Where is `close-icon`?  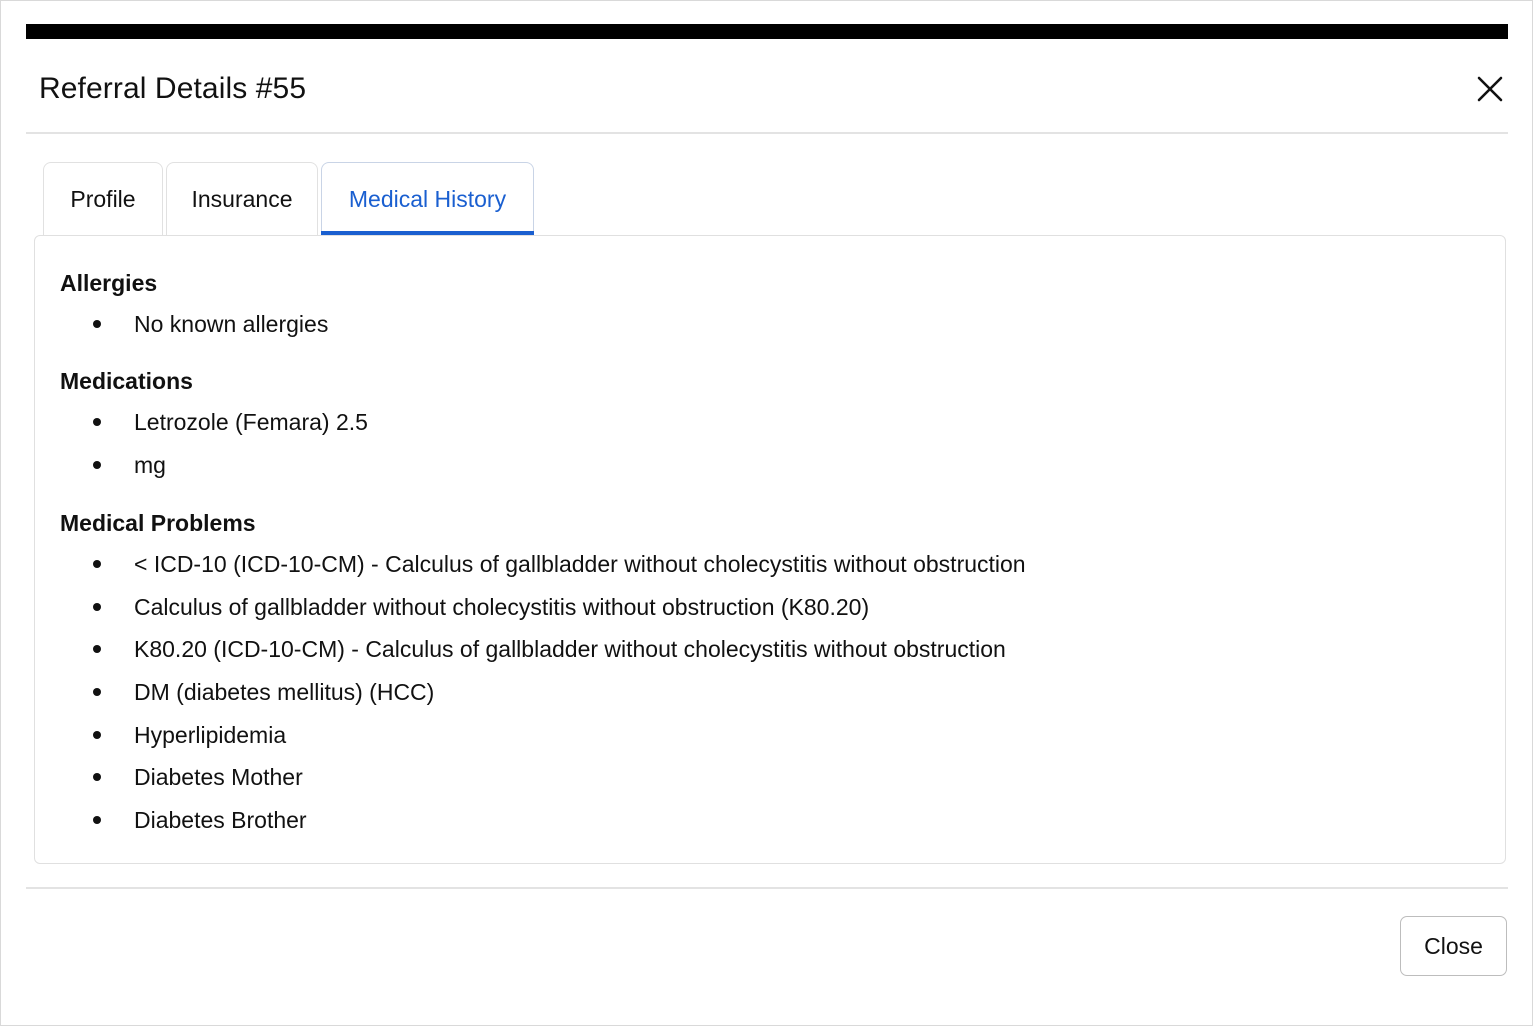
close-icon is located at coordinates (1490, 89).